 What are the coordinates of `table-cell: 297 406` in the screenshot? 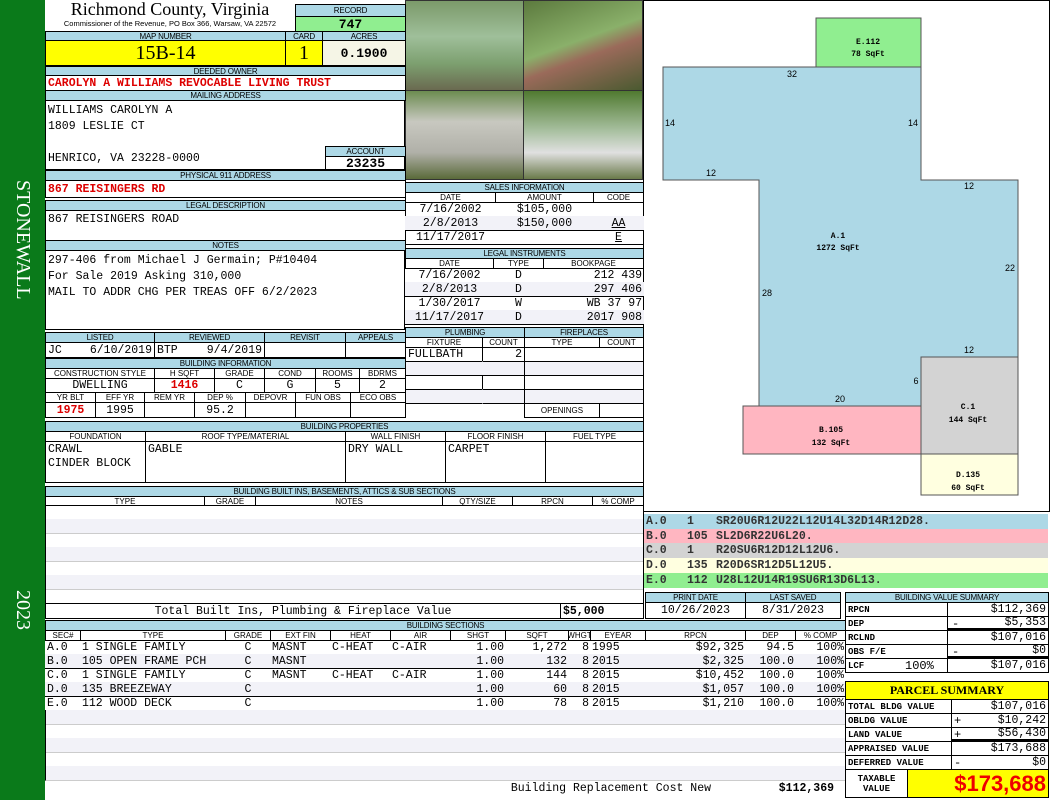 It's located at (593, 289).